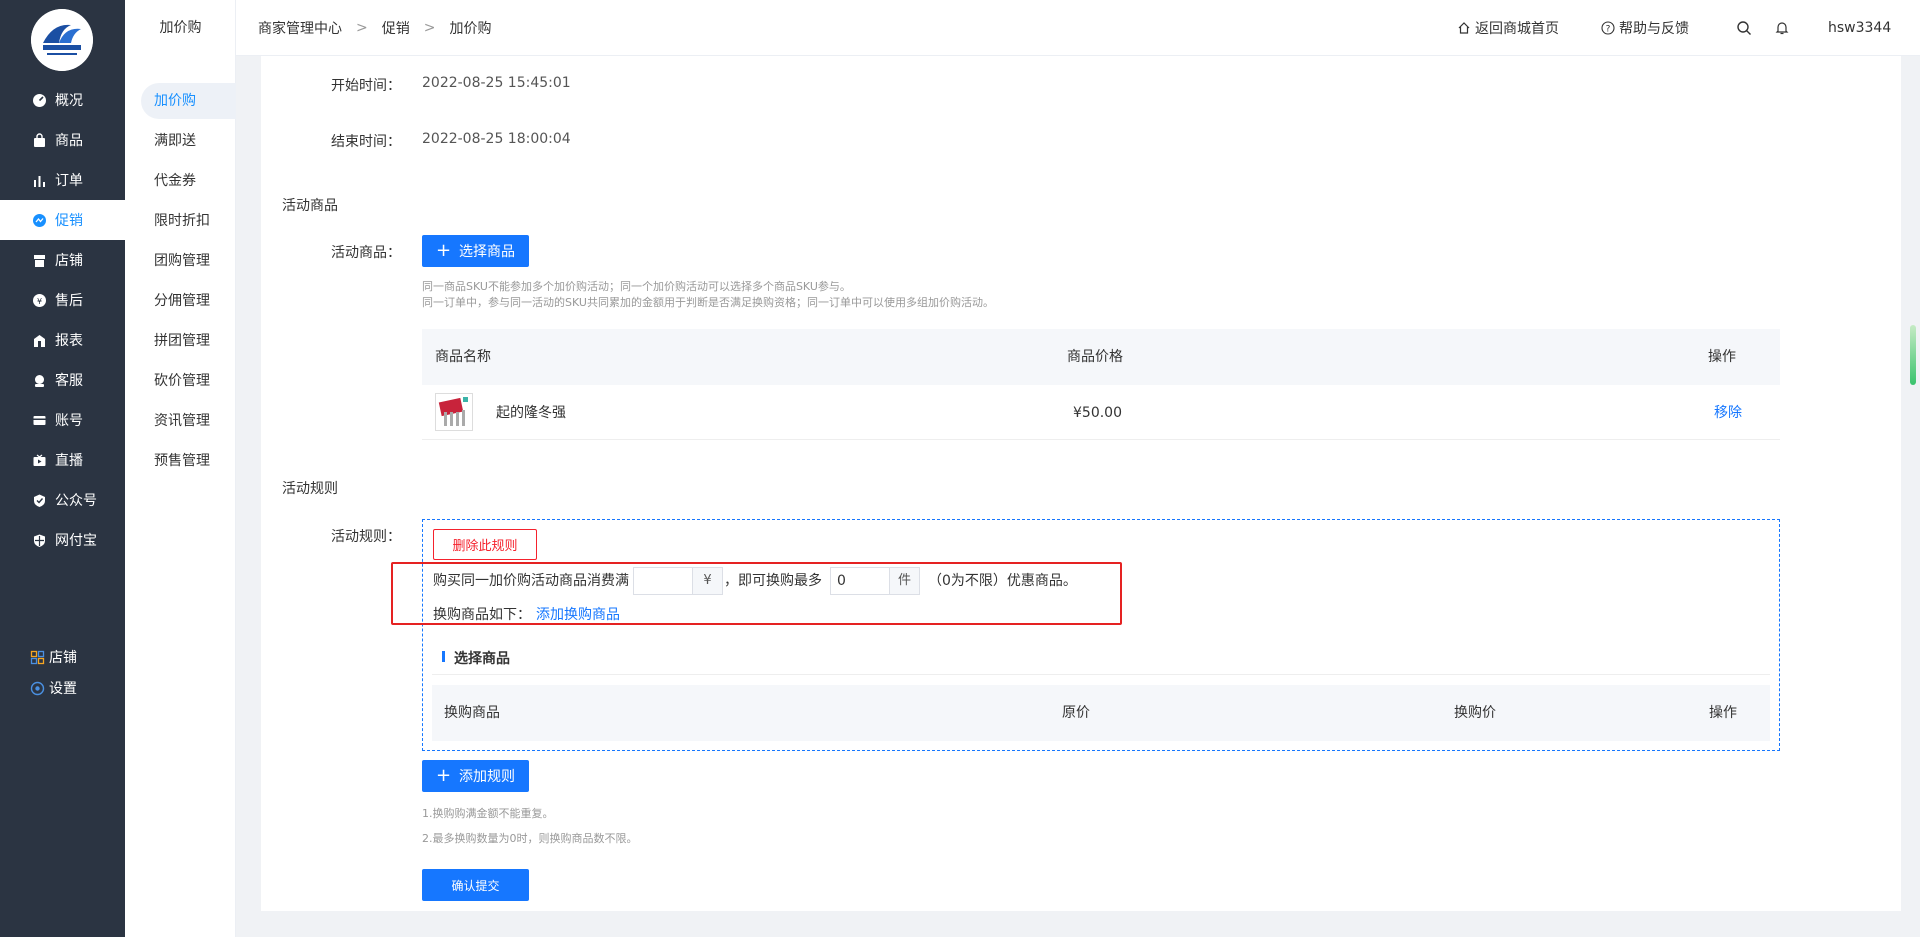 Image resolution: width=1920 pixels, height=937 pixels. I want to click on highlight-annotation, so click(756, 593).